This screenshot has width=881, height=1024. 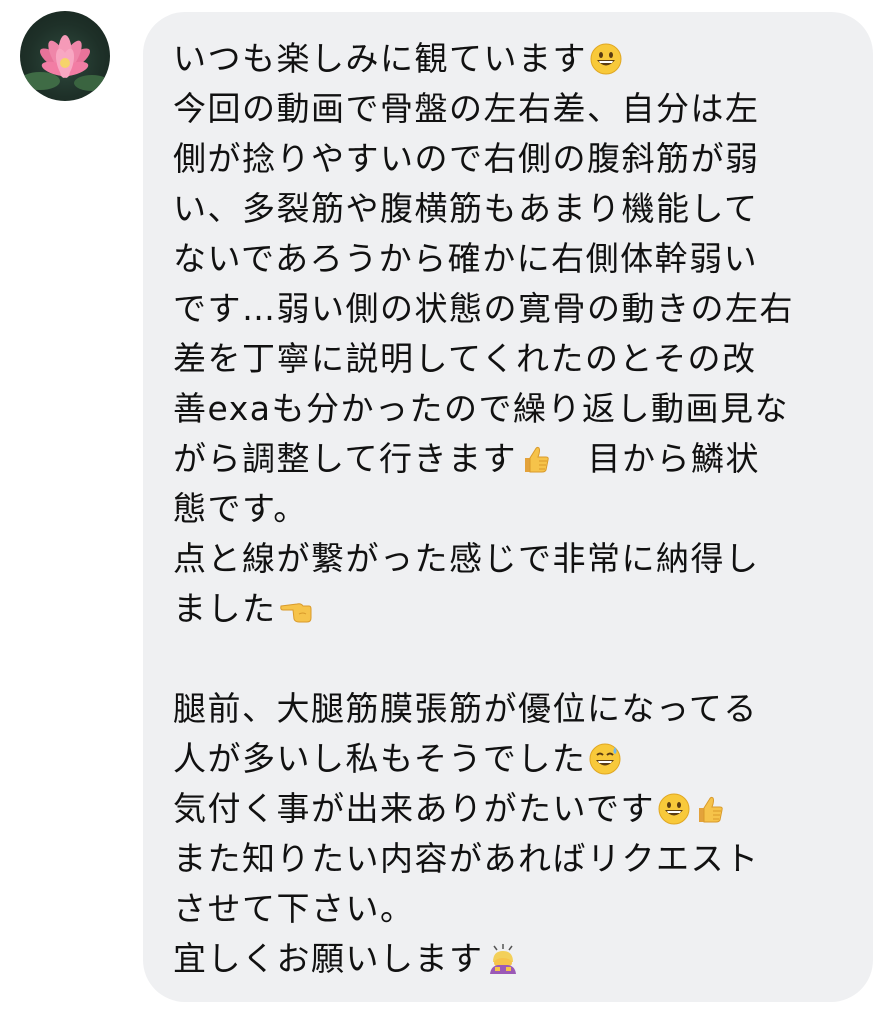 I want to click on message-line: させて下さい。, so click(x=294, y=908).